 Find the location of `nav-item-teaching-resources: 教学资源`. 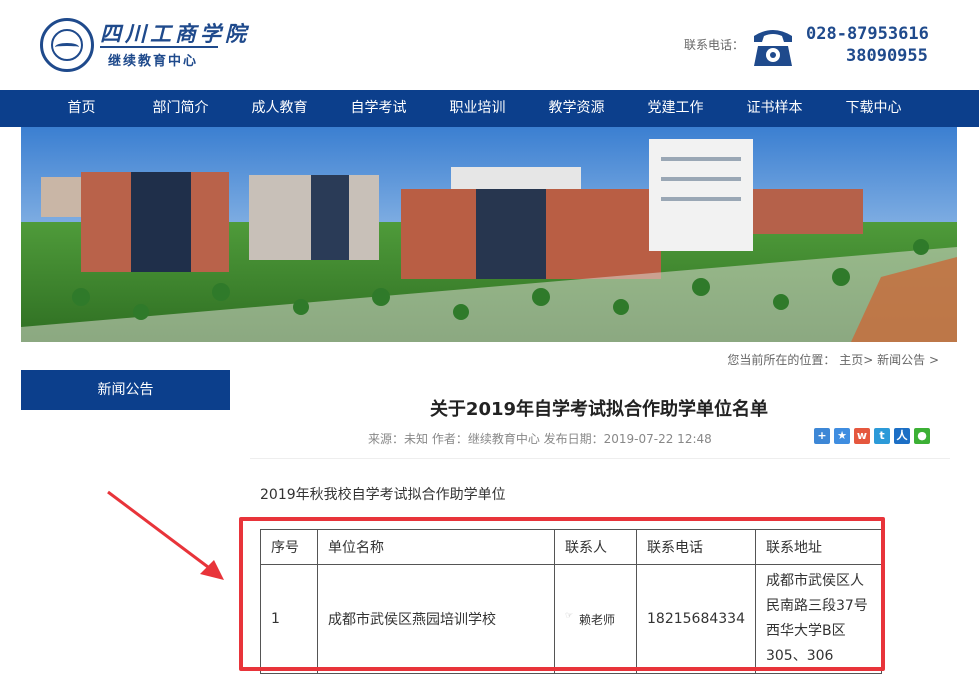

nav-item-teaching-resources: 教学资源 is located at coordinates (576, 108).